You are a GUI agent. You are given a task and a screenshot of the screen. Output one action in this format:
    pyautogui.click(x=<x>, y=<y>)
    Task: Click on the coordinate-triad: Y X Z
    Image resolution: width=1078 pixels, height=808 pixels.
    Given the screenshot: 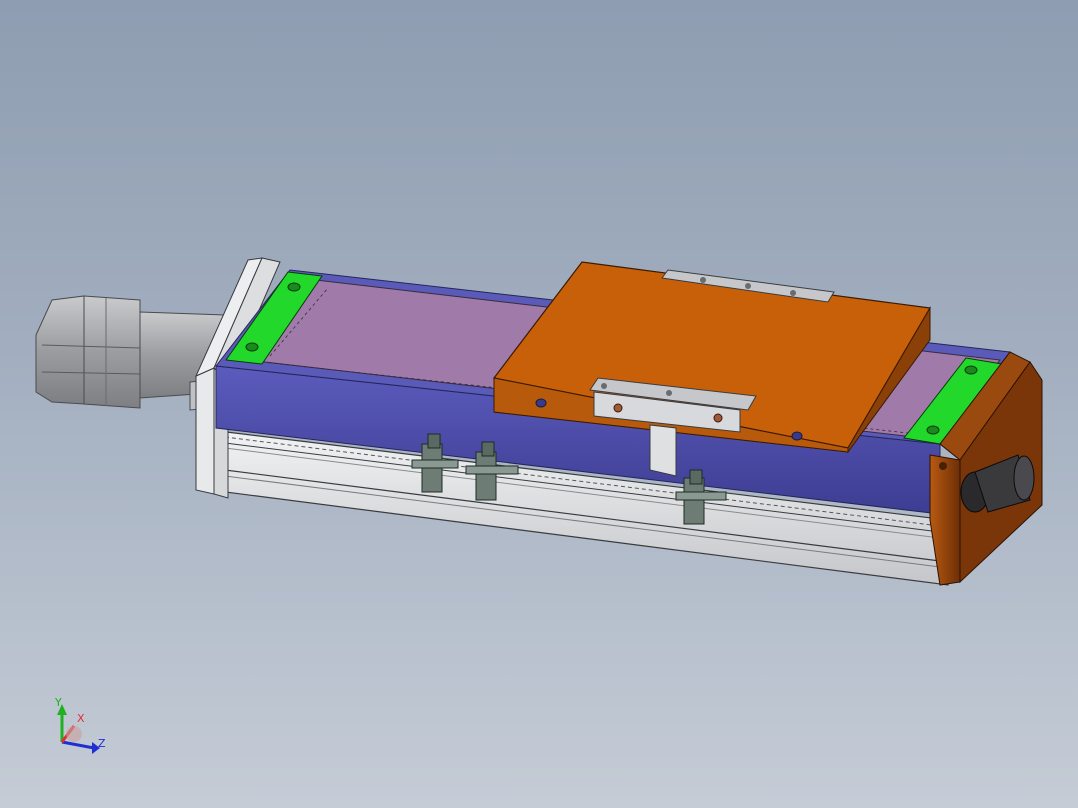 What is the action you would take?
    pyautogui.click(x=80, y=725)
    